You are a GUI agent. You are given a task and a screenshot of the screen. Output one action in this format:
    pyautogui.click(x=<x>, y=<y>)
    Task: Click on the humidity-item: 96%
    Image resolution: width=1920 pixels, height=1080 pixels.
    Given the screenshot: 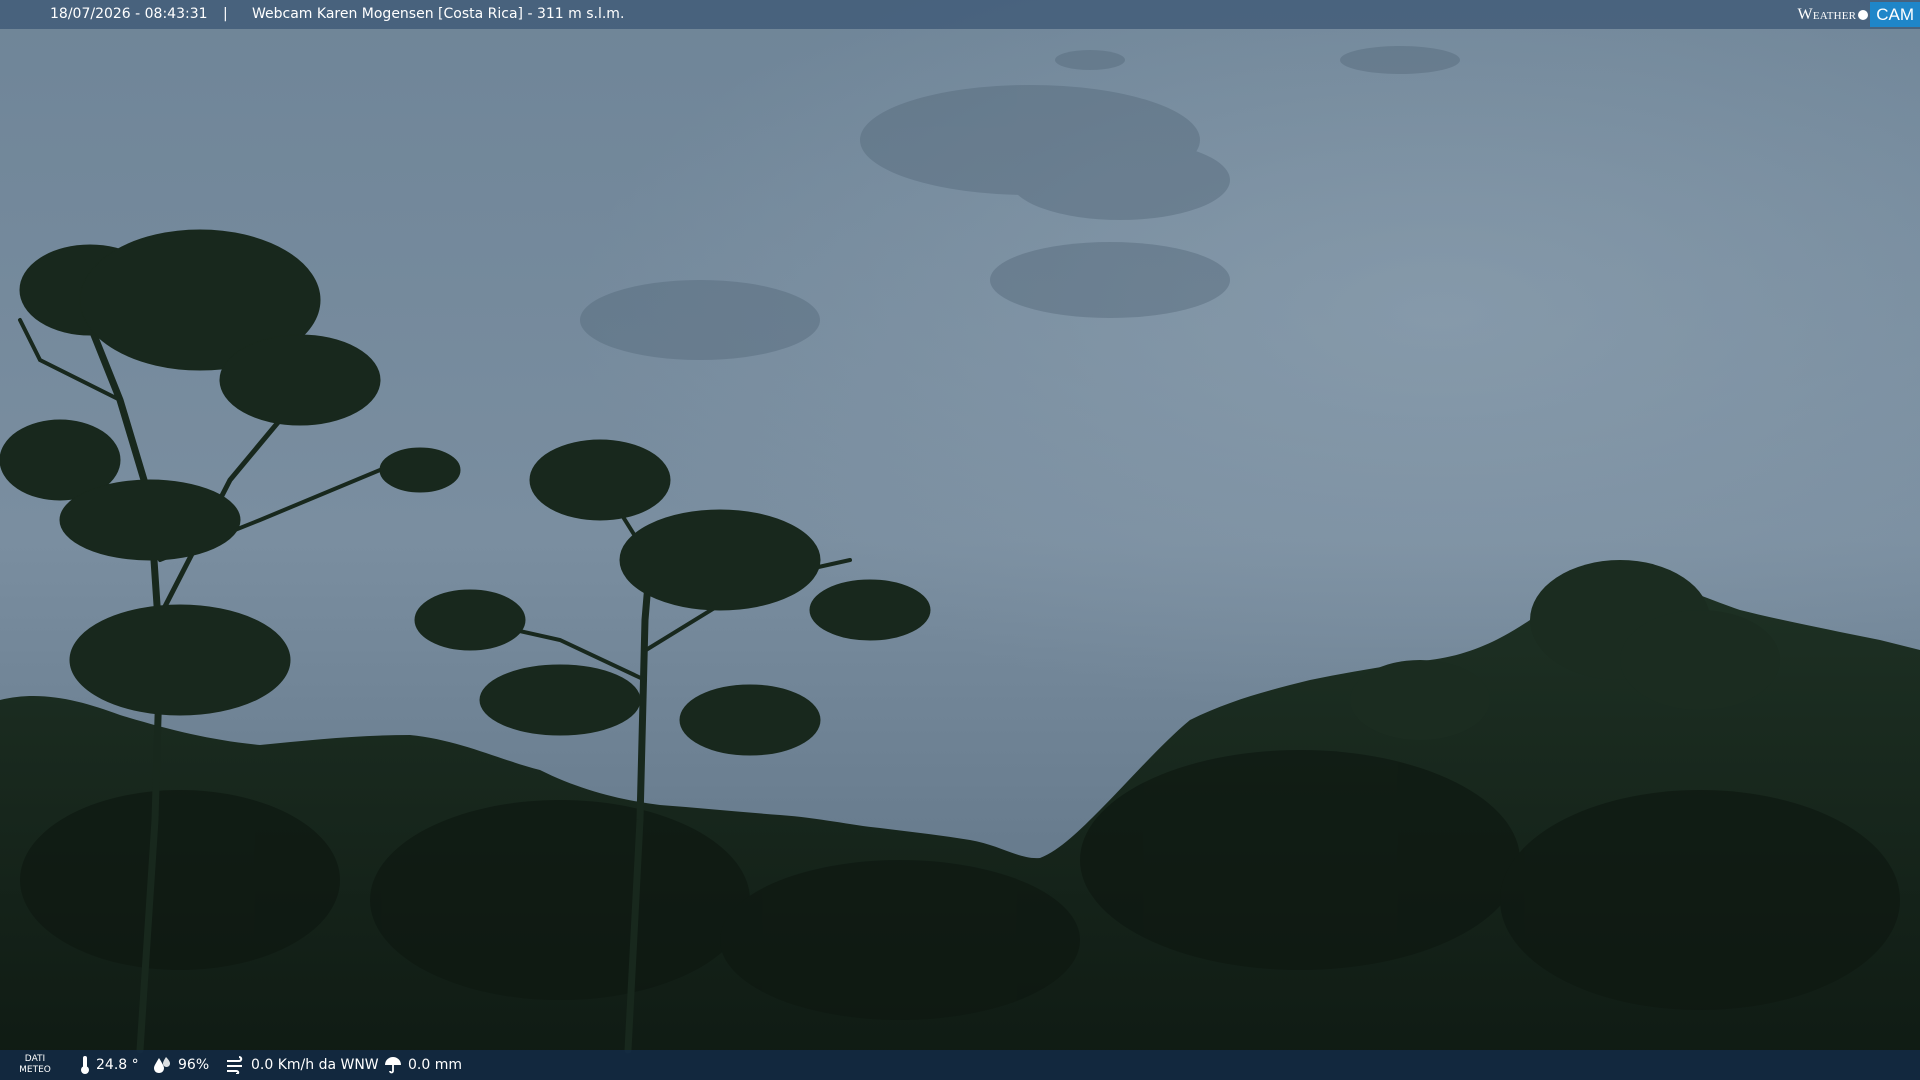 What is the action you would take?
    pyautogui.click(x=180, y=1065)
    